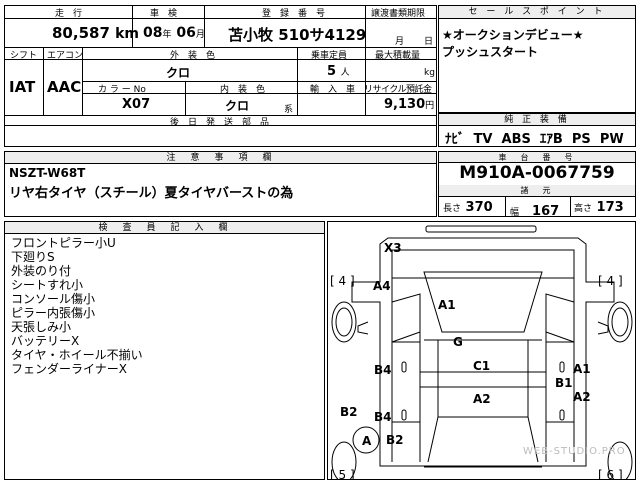  What do you see at coordinates (65, 56) in the screenshot?
I see `ac-label: エアコン` at bounding box center [65, 56].